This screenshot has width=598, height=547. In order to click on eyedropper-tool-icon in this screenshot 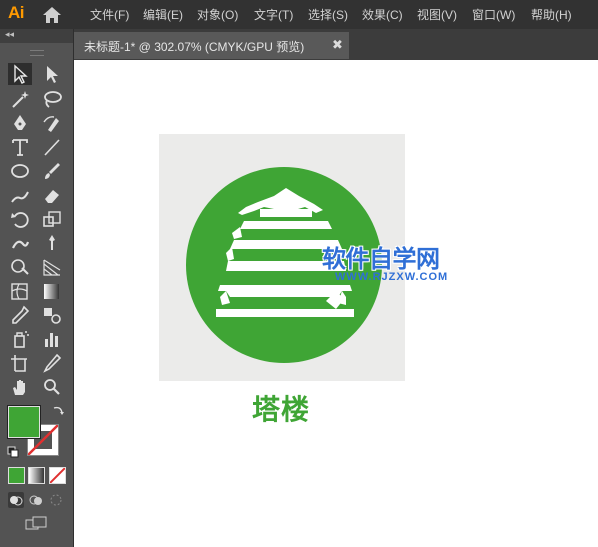, I will do `click(20, 315)`.